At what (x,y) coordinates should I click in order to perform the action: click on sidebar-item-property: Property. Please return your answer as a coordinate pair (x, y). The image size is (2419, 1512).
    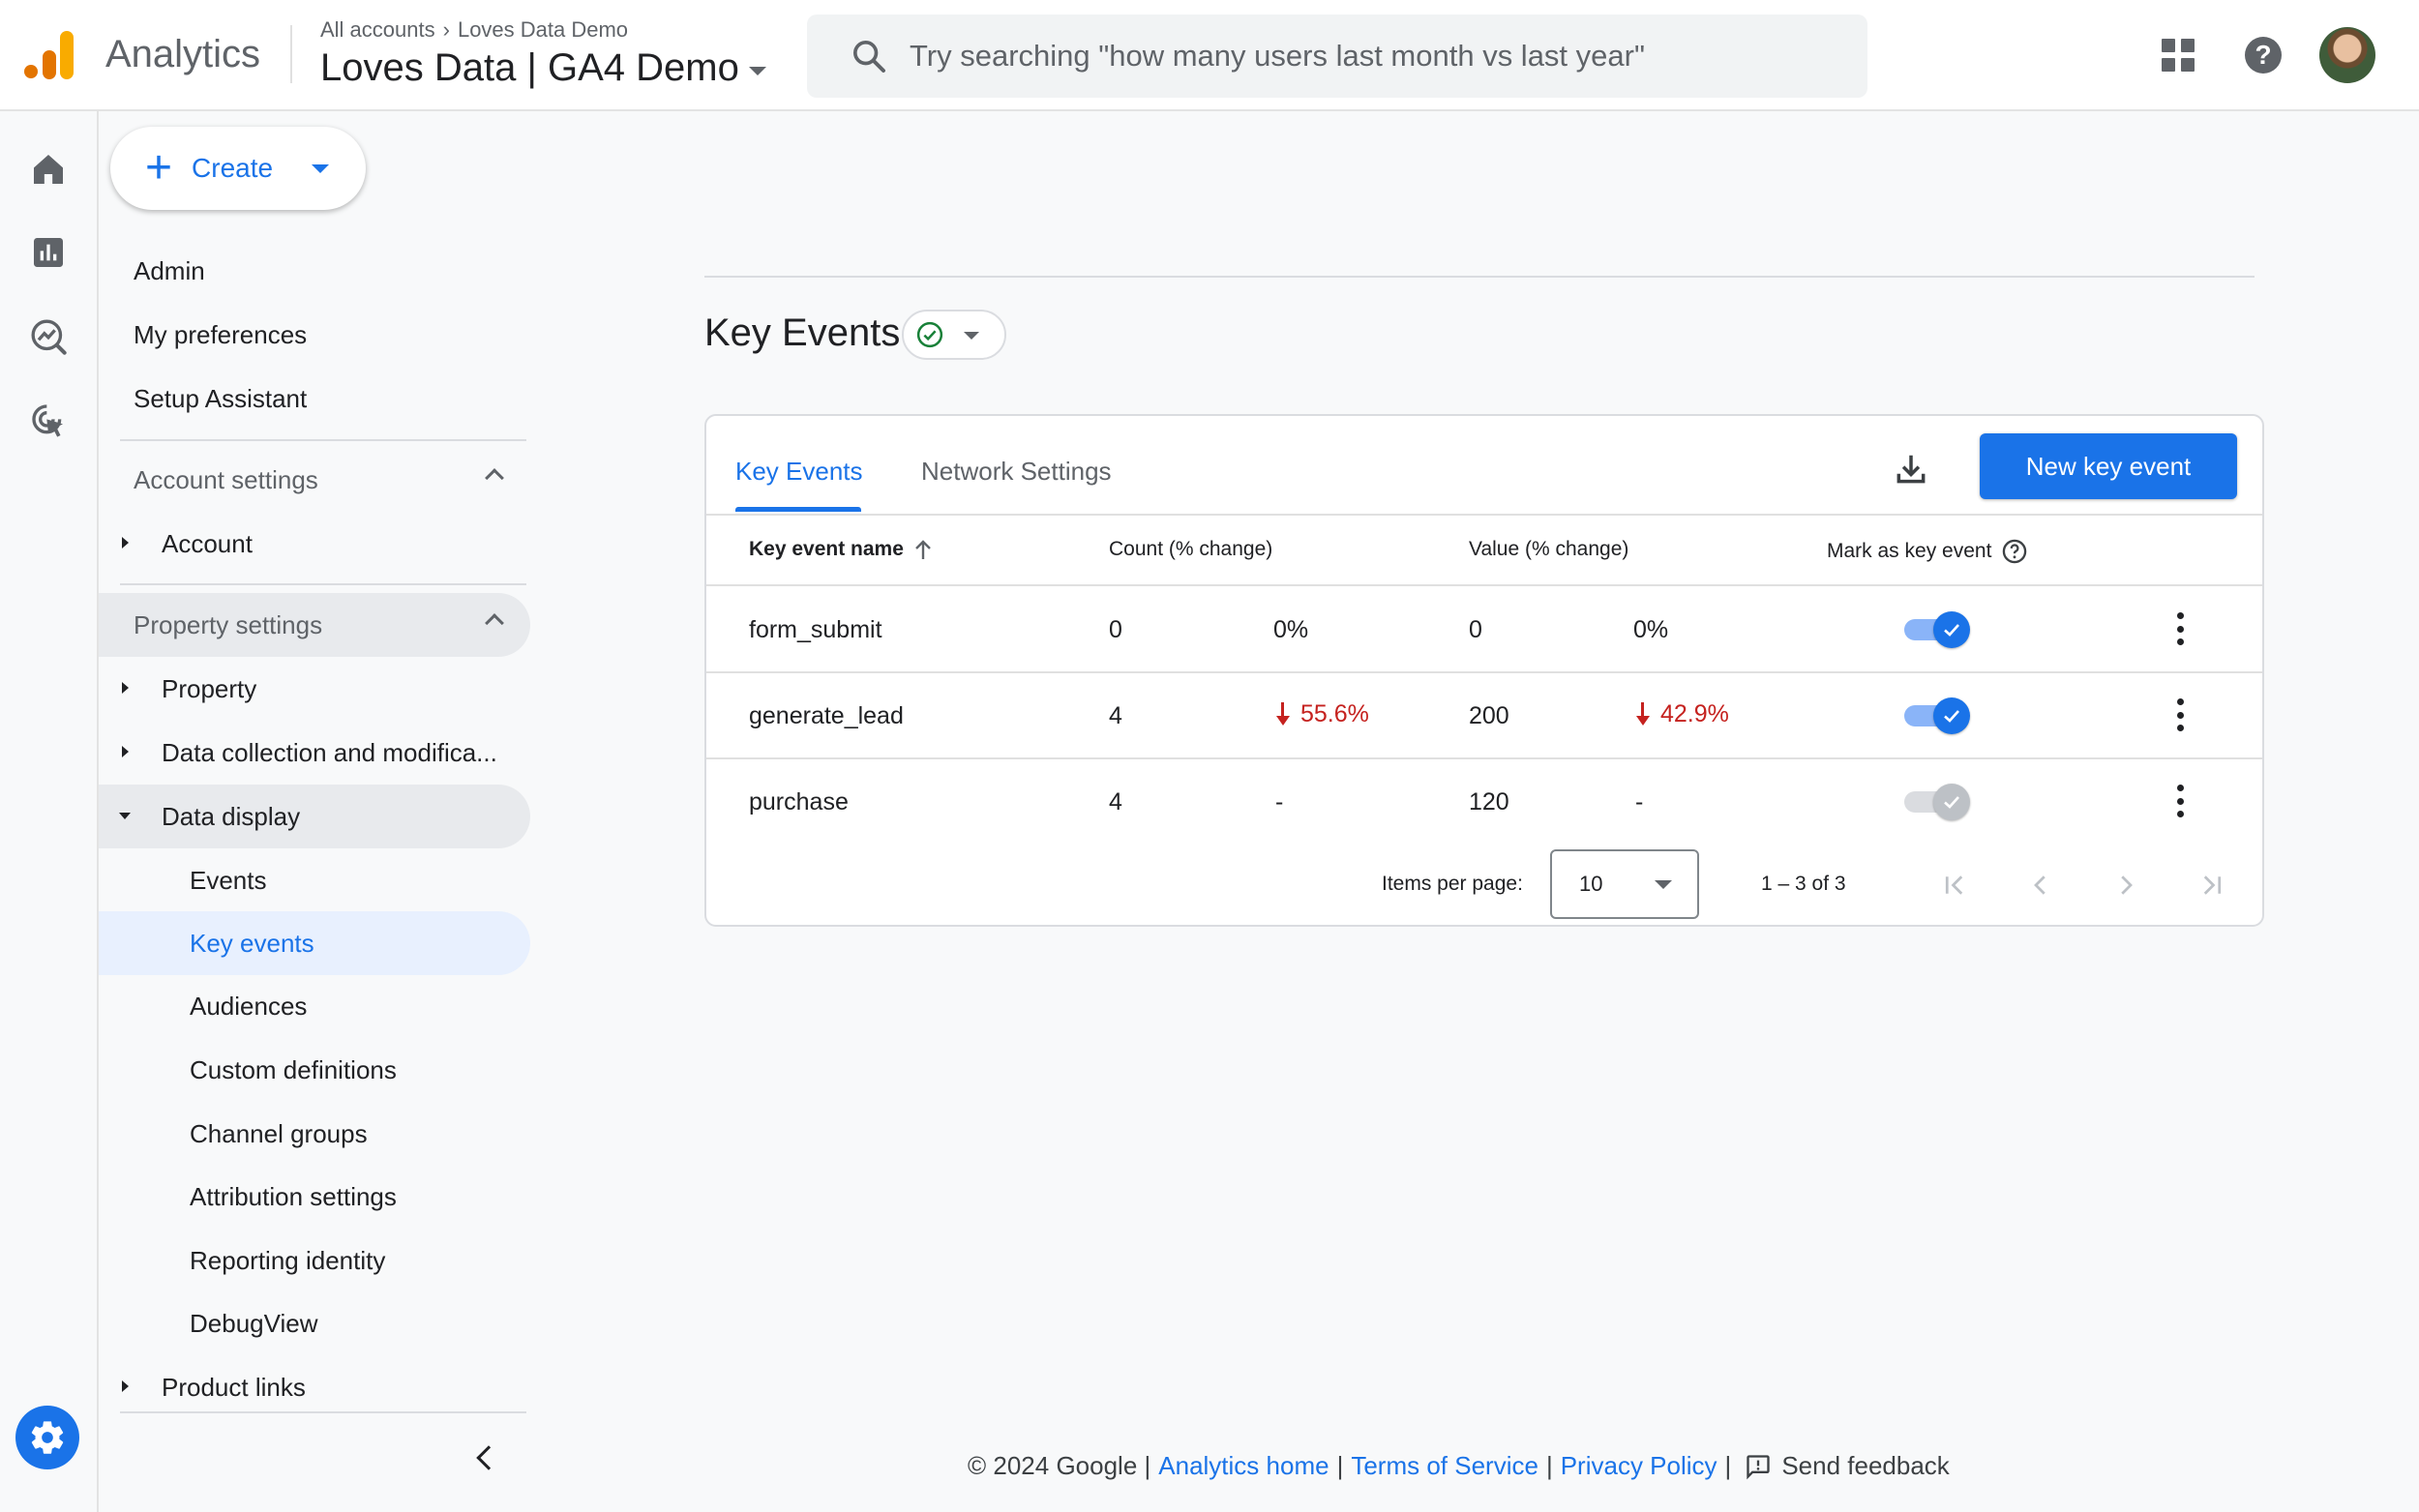
    Looking at the image, I should click on (209, 689).